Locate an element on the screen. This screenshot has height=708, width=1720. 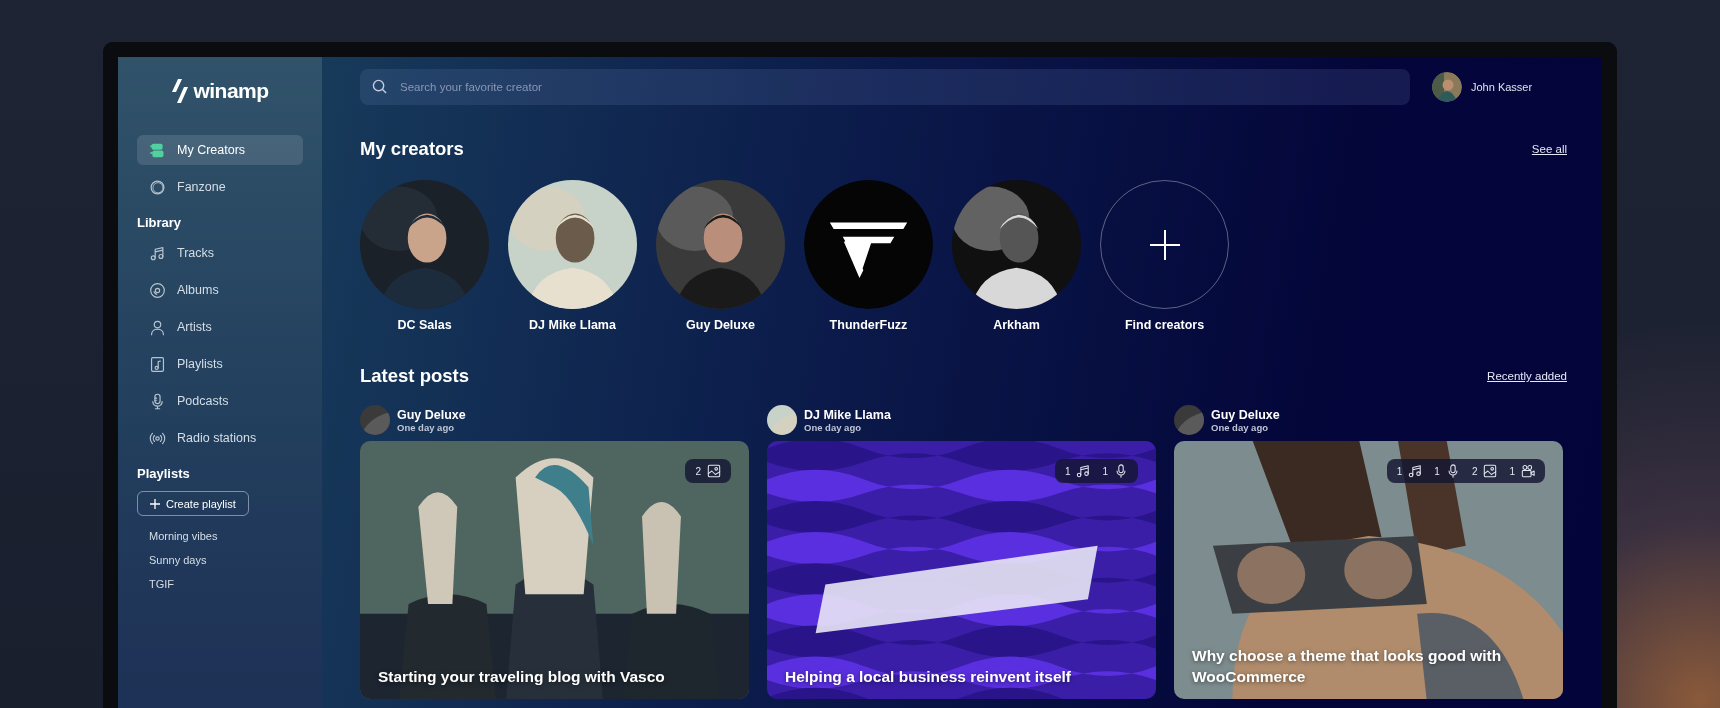
create-playlist-button: Create playlist is located at coordinates (193, 503).